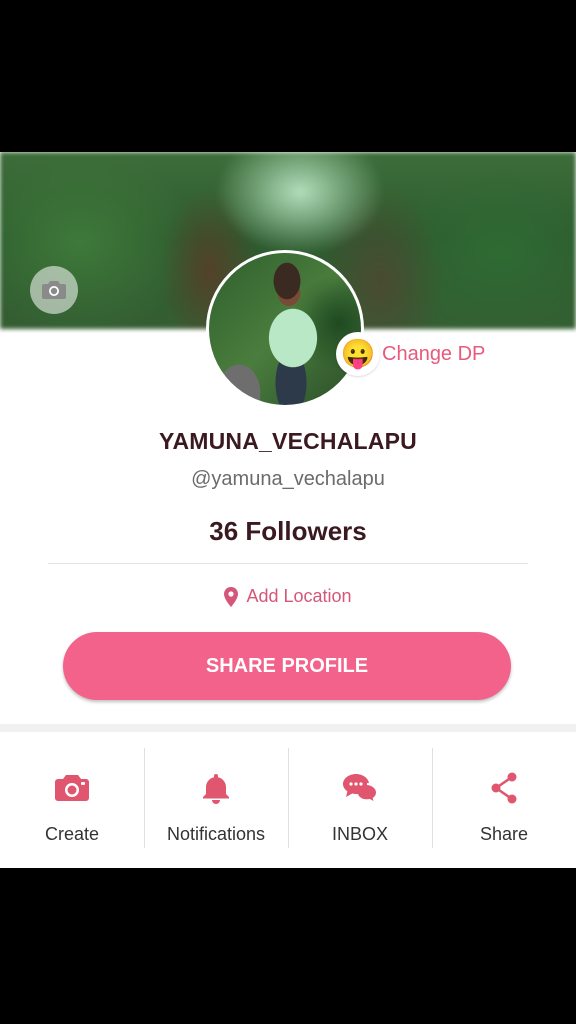  I want to click on add-location-link: Add Location, so click(288, 596).